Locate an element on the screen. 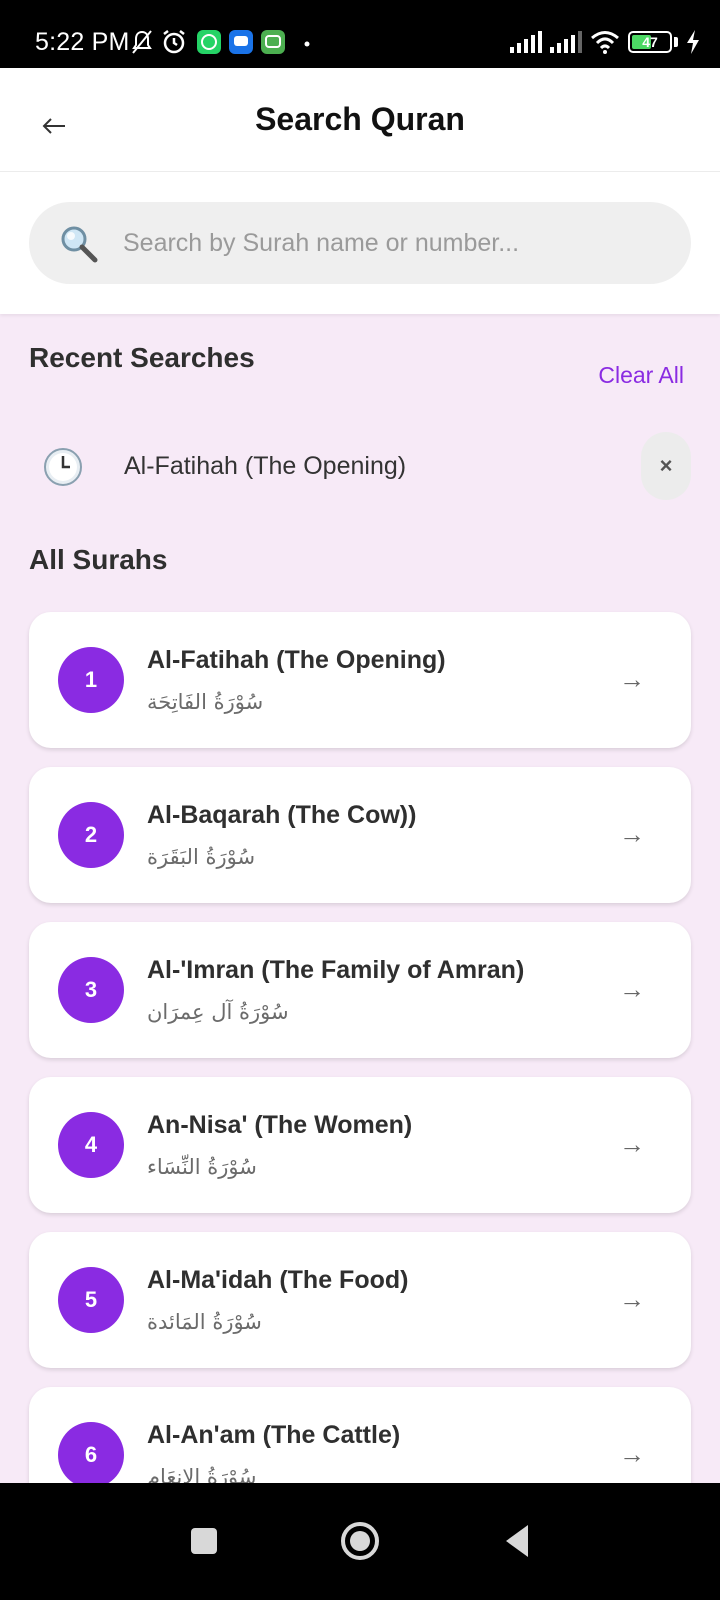 The height and width of the screenshot is (1600, 720). battery-level: 47 is located at coordinates (650, 42).